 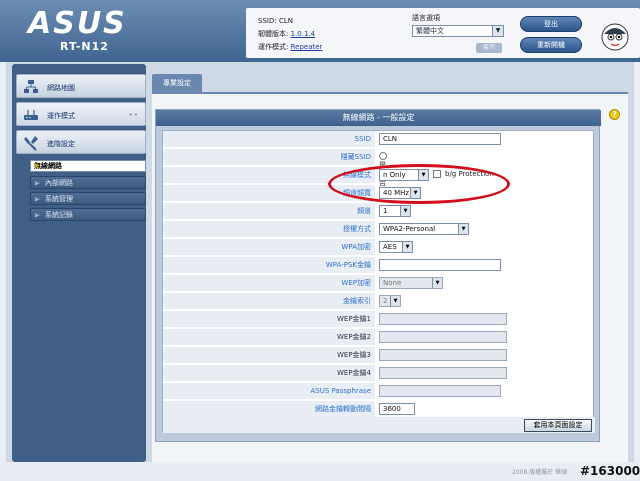 What do you see at coordinates (443, 337) in the screenshot?
I see `wep-key2-input` at bounding box center [443, 337].